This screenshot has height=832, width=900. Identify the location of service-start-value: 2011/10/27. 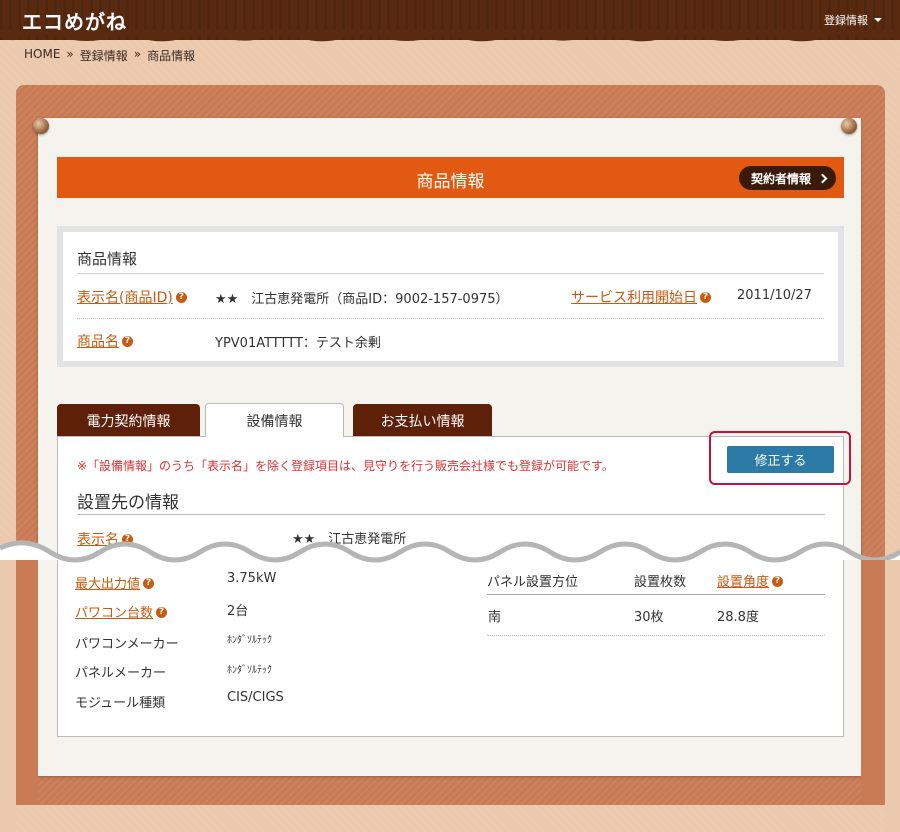
(774, 295).